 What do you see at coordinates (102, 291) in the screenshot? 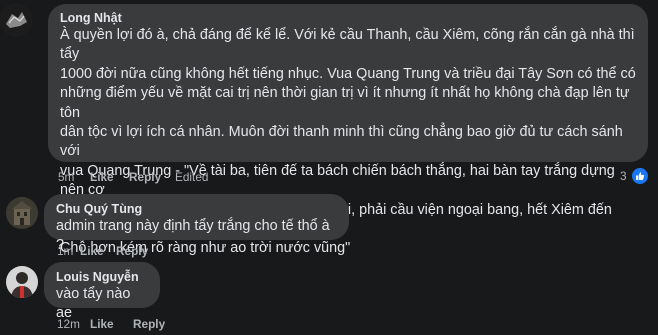
I see `comment-bubble: Louis Nguyễn vào tẩy nào ae` at bounding box center [102, 291].